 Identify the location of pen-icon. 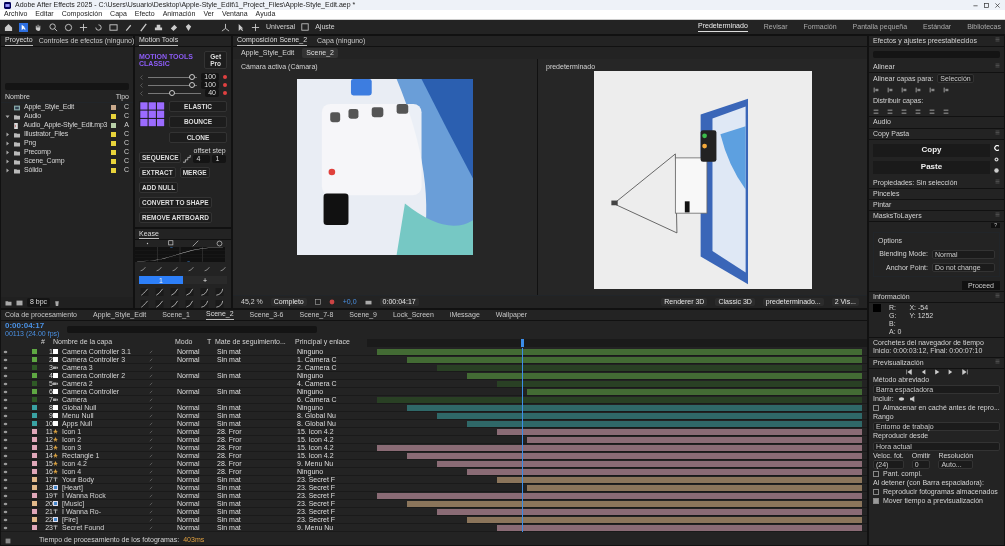
(128, 27).